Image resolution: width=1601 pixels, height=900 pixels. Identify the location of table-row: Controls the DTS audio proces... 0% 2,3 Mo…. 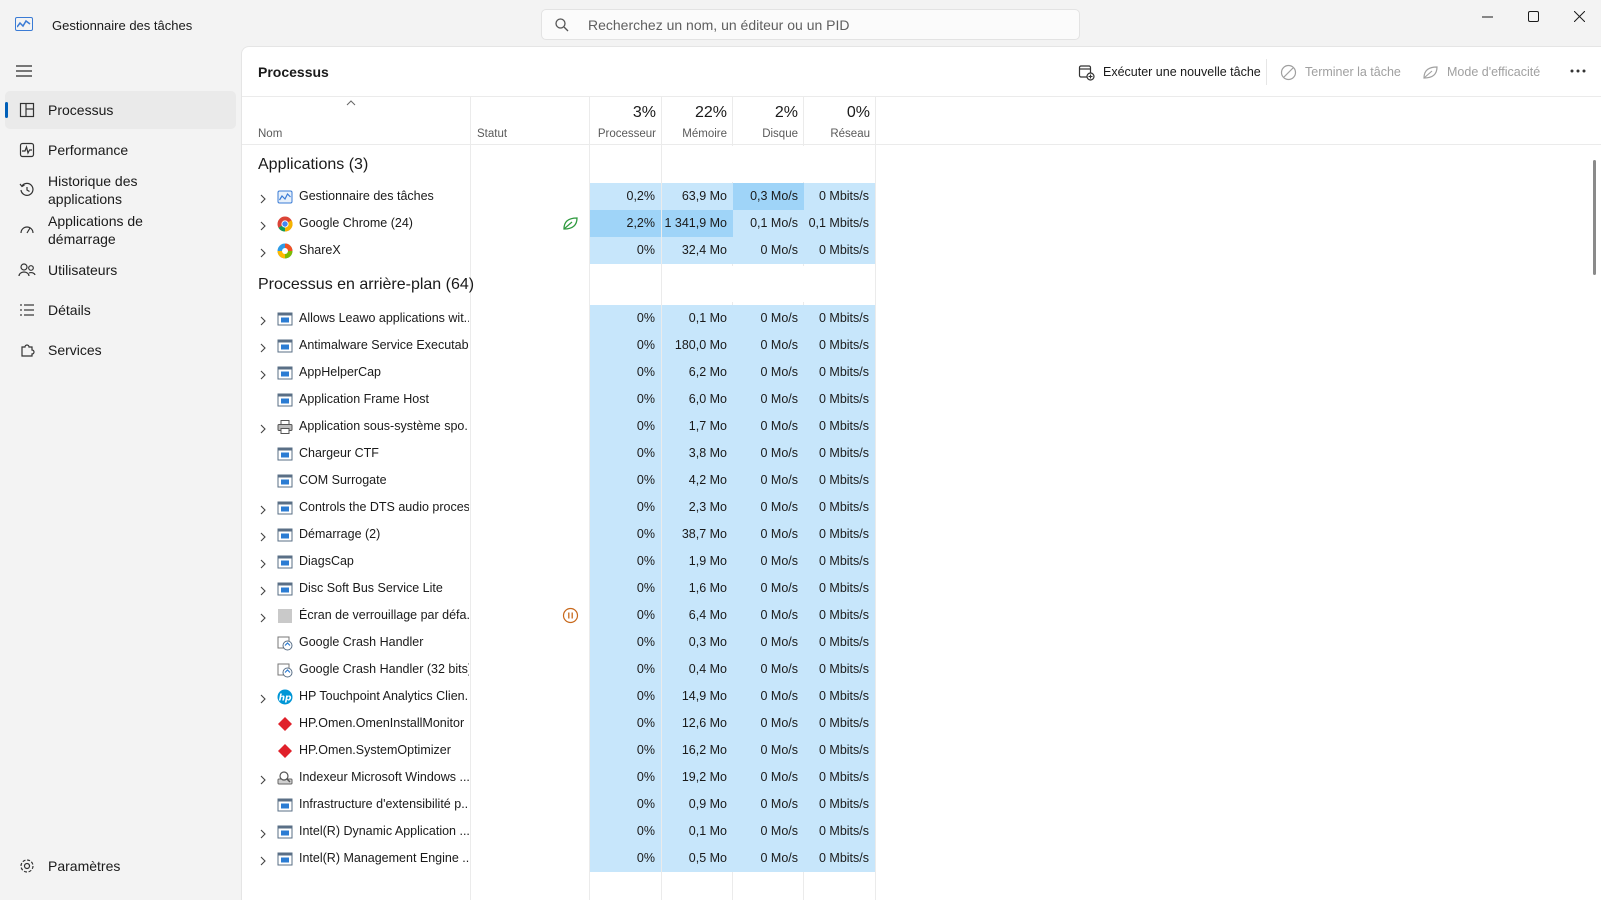
(921, 507).